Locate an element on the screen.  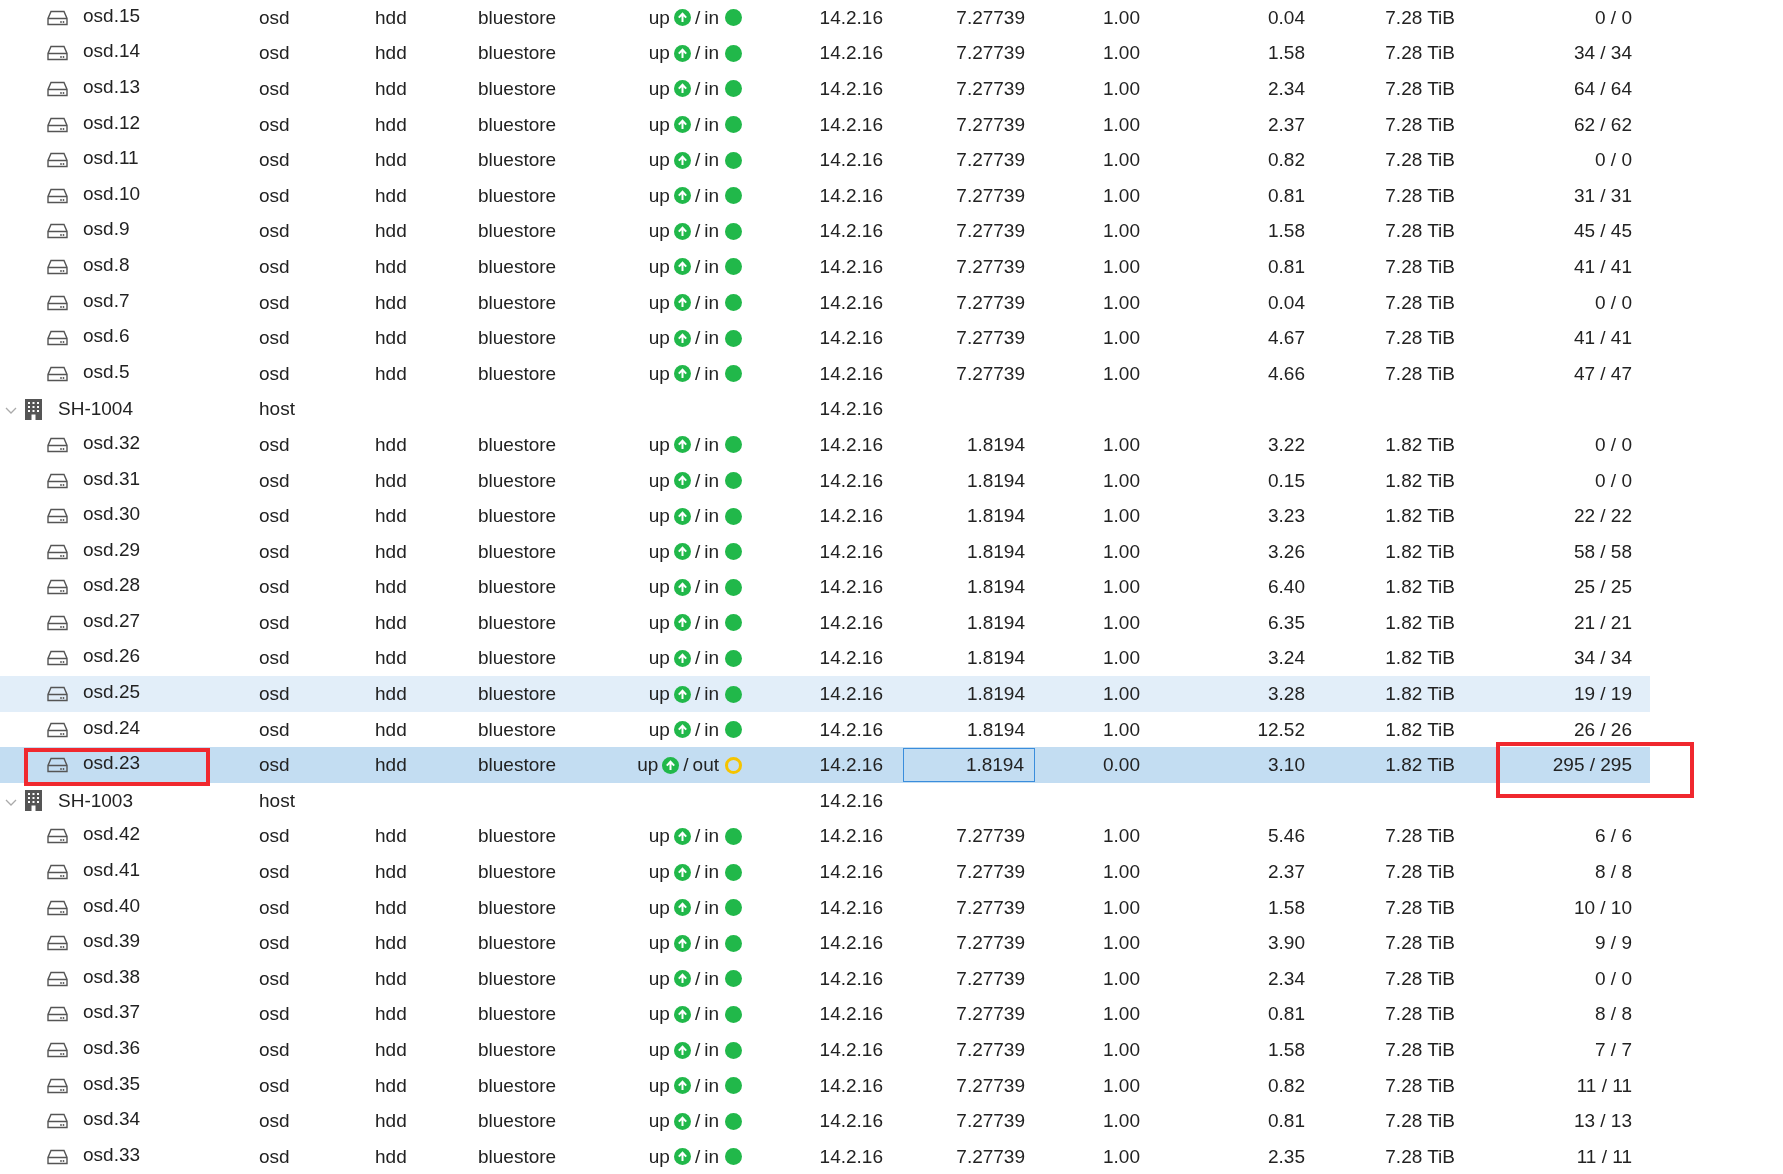
reweight-text: 0.00 is located at coordinates (1121, 765).